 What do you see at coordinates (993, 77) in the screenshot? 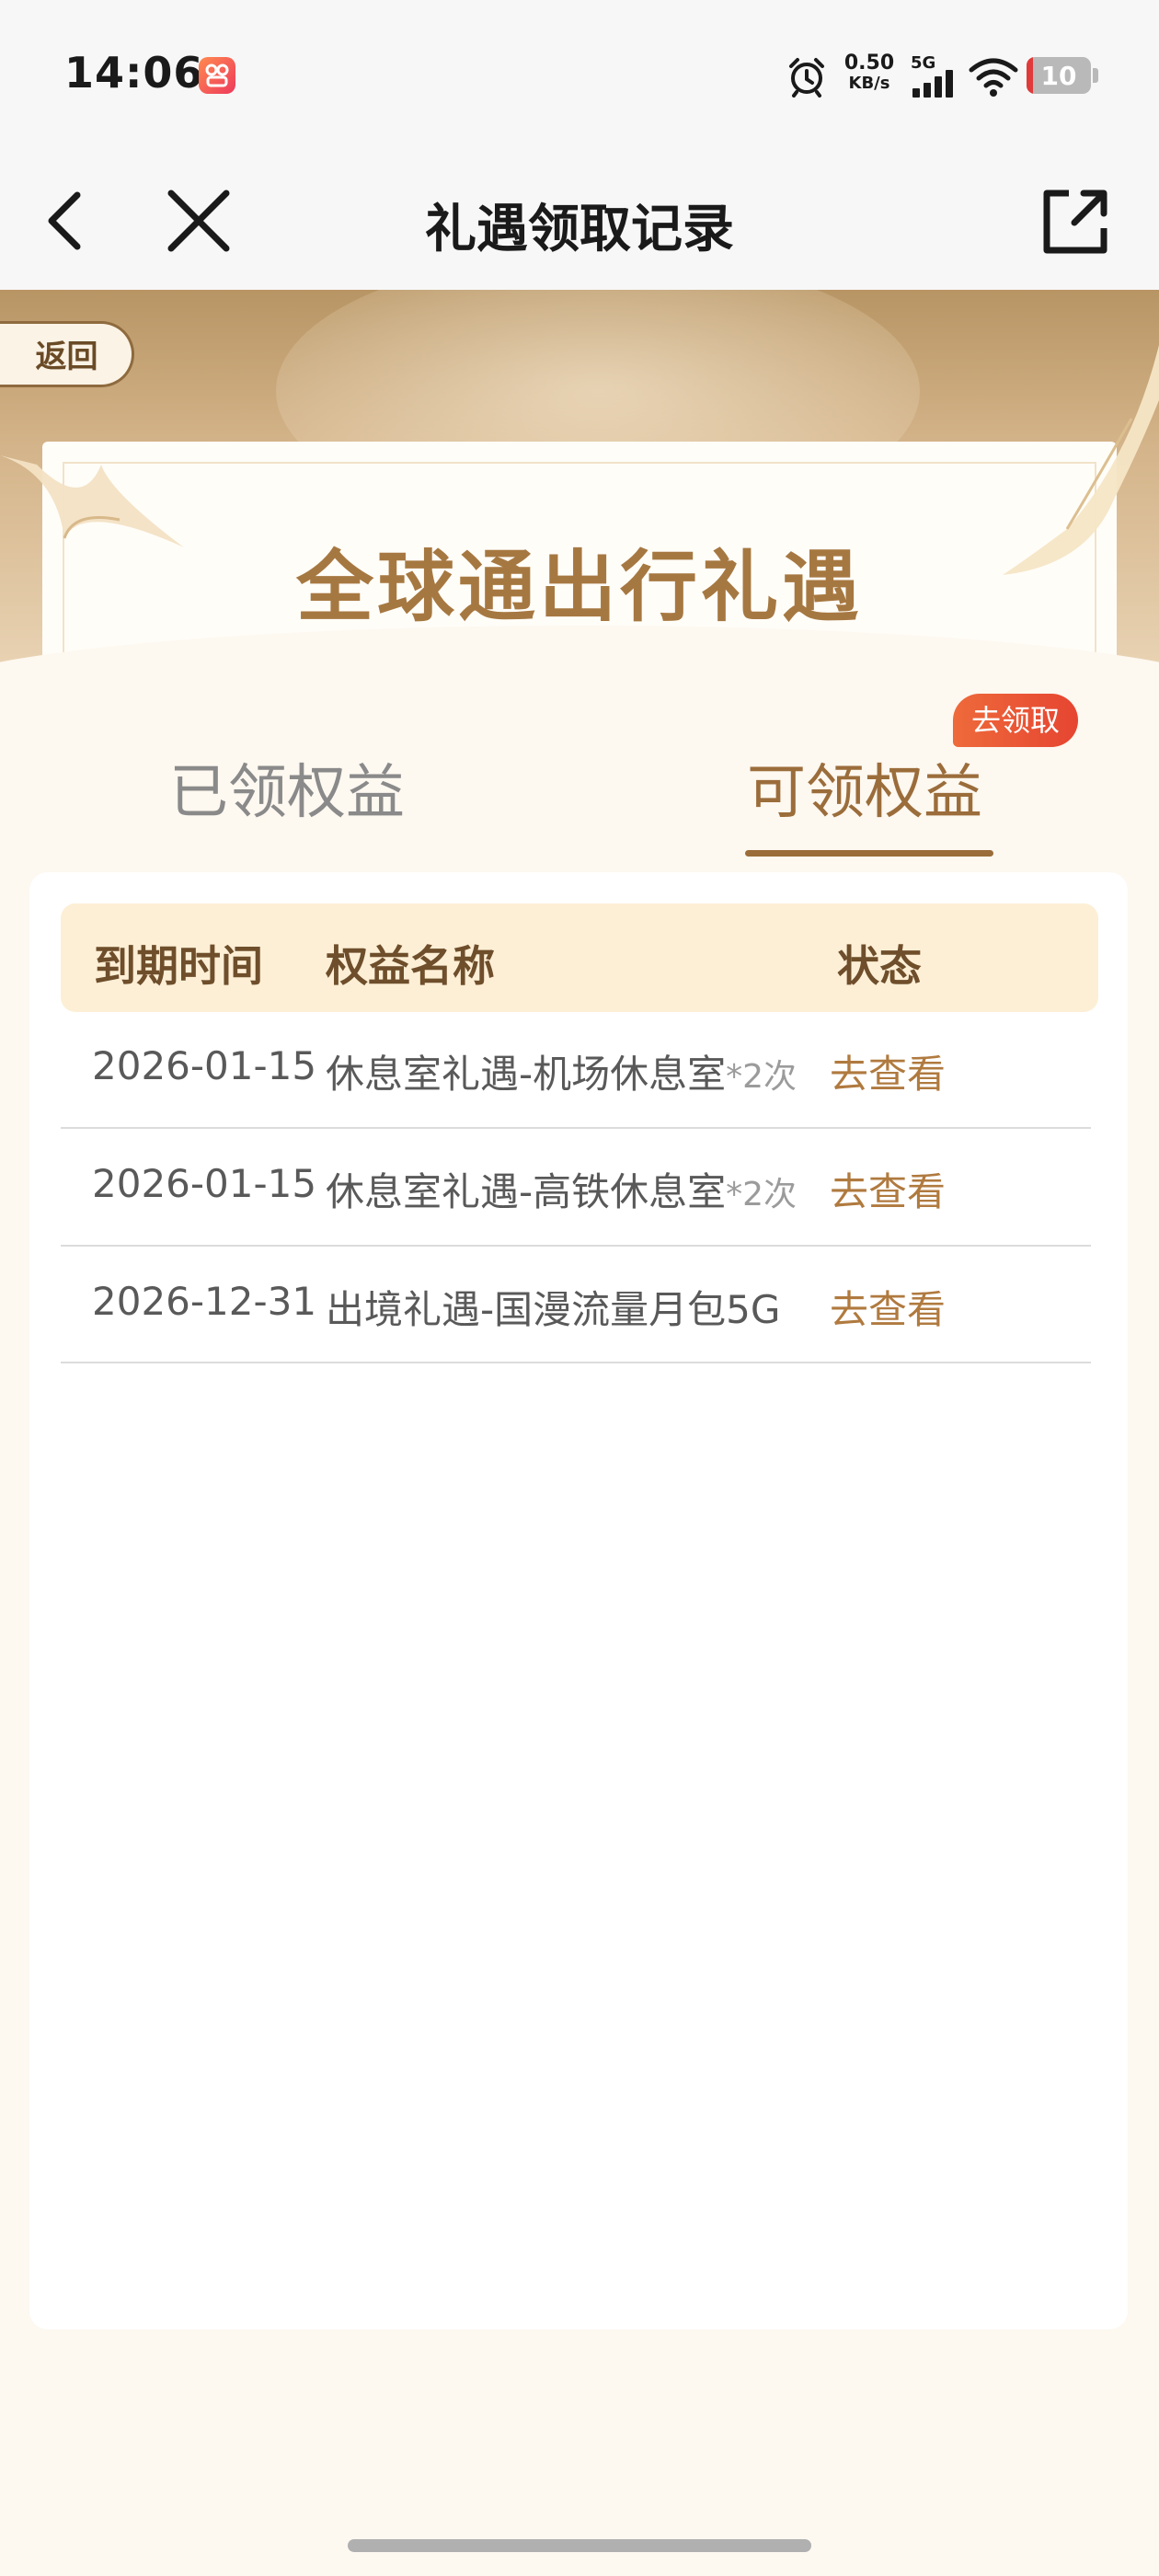
I see `wifi-icon` at bounding box center [993, 77].